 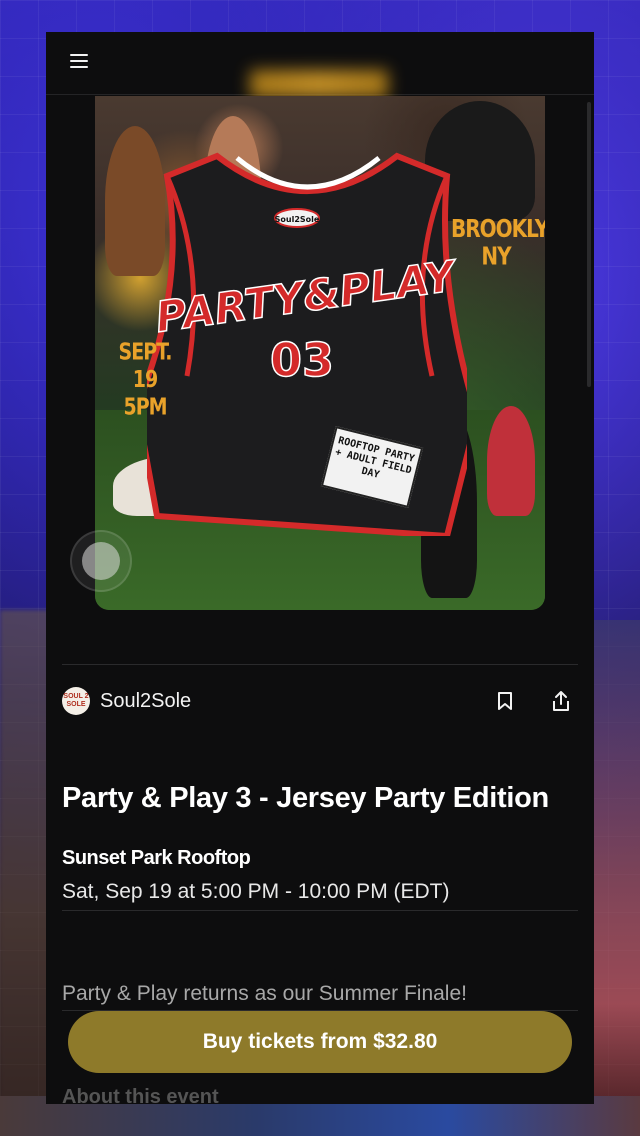 I want to click on jersey-tag: Soul2Sole, so click(x=297, y=219).